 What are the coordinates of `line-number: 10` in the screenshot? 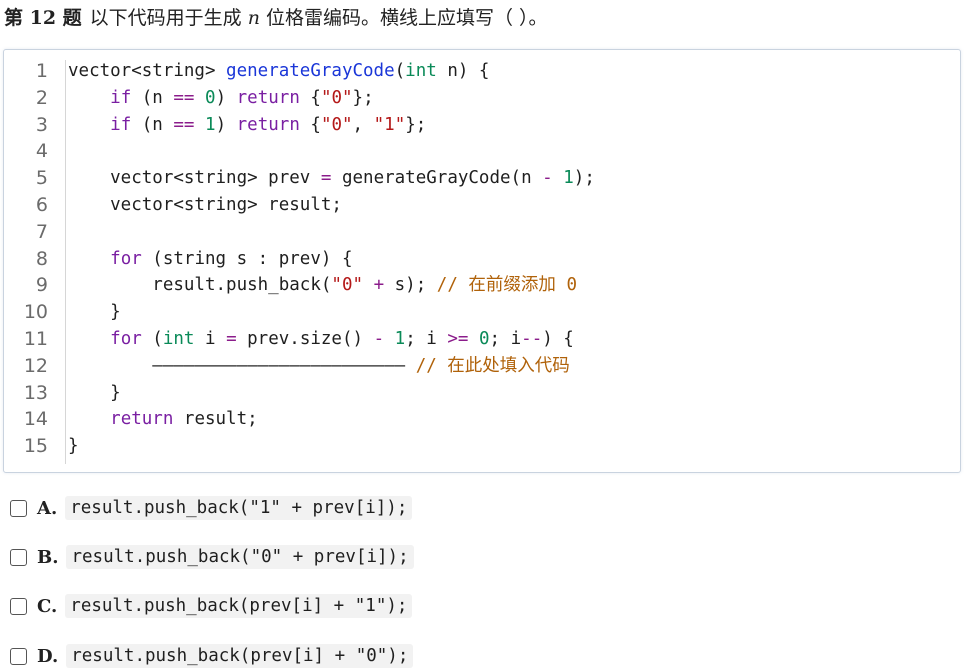 It's located at (35, 312).